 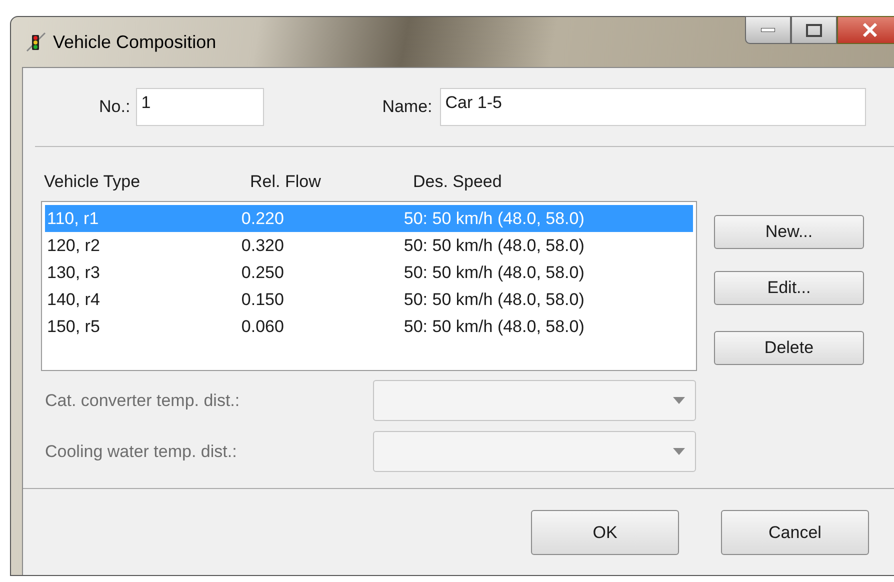 What do you see at coordinates (74, 327) in the screenshot?
I see `table-cell-text: 150, r5` at bounding box center [74, 327].